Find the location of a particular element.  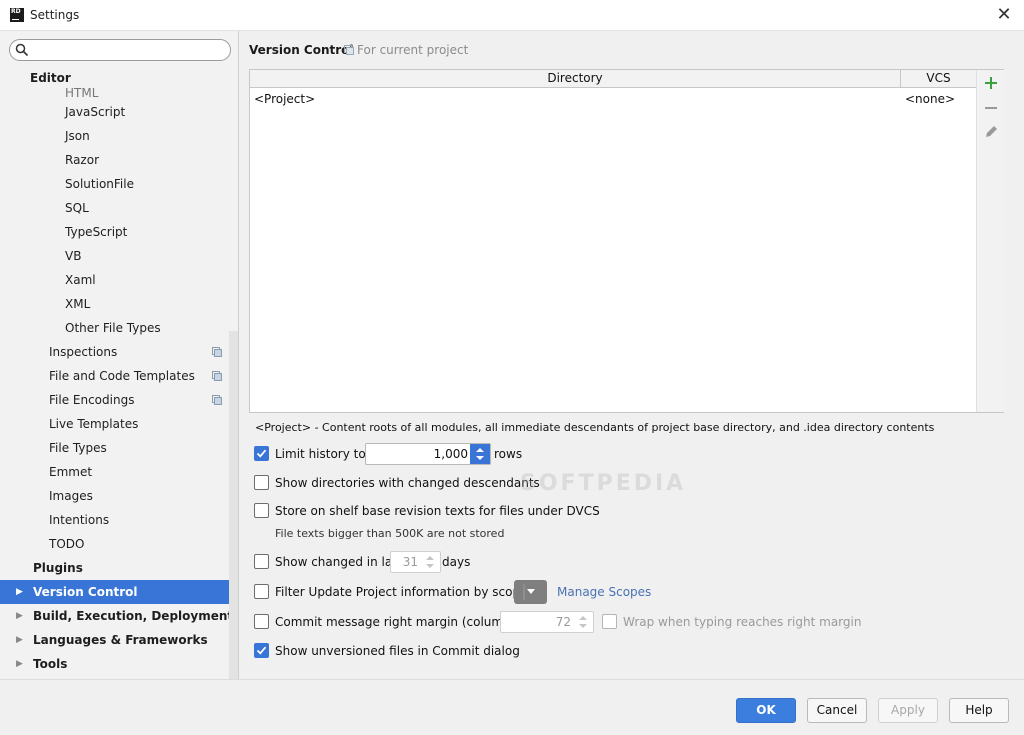

show-dirs-checkbox is located at coordinates (261, 482).